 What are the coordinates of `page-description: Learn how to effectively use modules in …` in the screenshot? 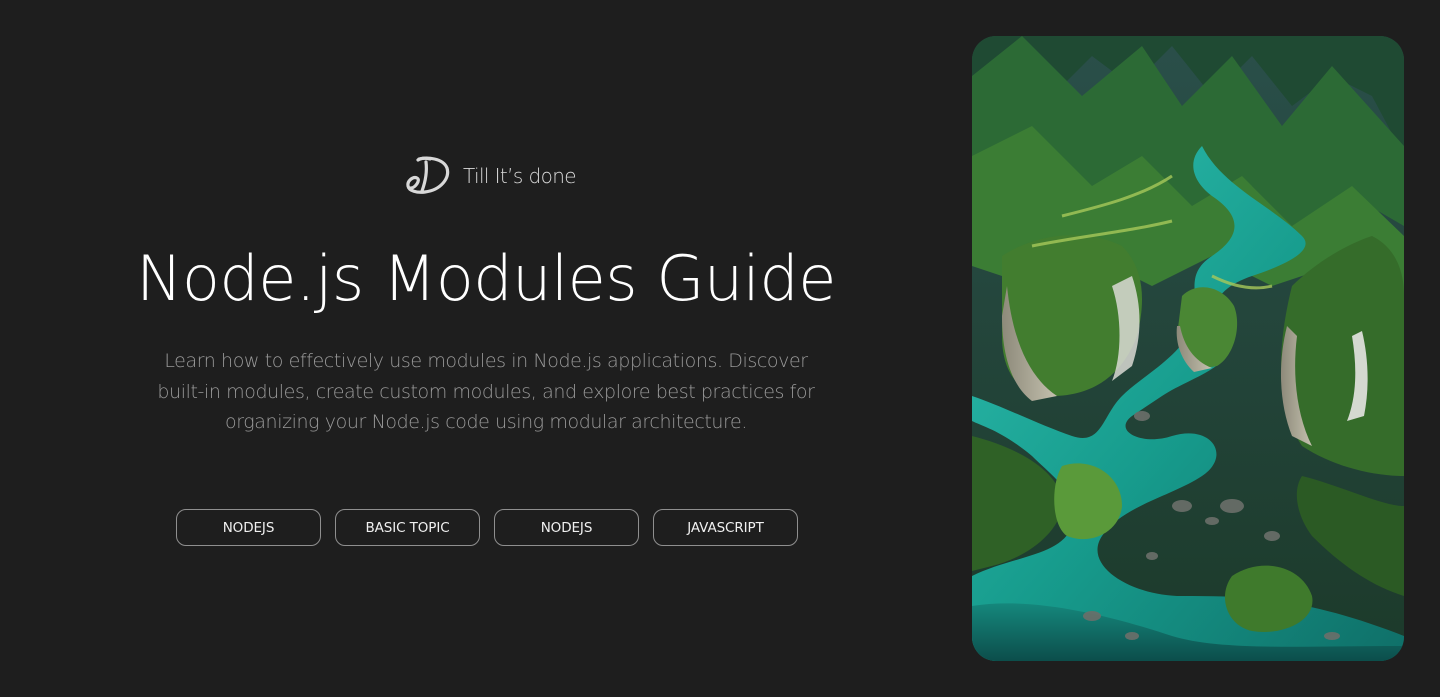 It's located at (486, 391).